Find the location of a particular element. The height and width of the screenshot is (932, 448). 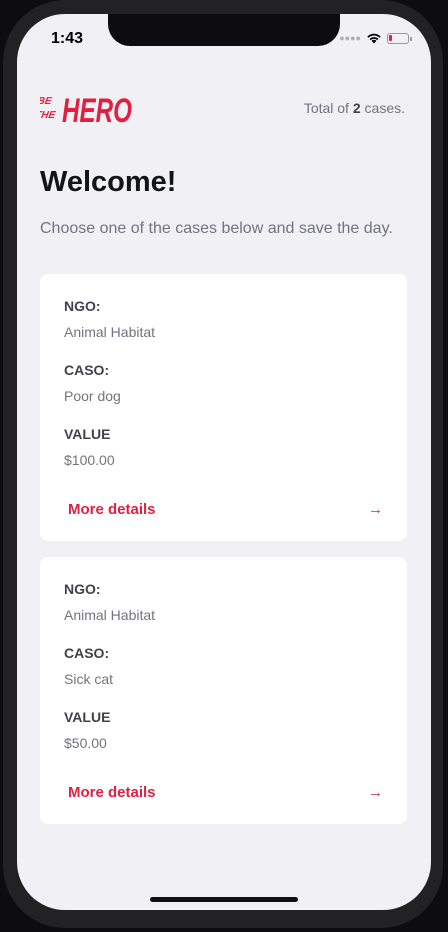

caso-value: Sick cat is located at coordinates (89, 679).